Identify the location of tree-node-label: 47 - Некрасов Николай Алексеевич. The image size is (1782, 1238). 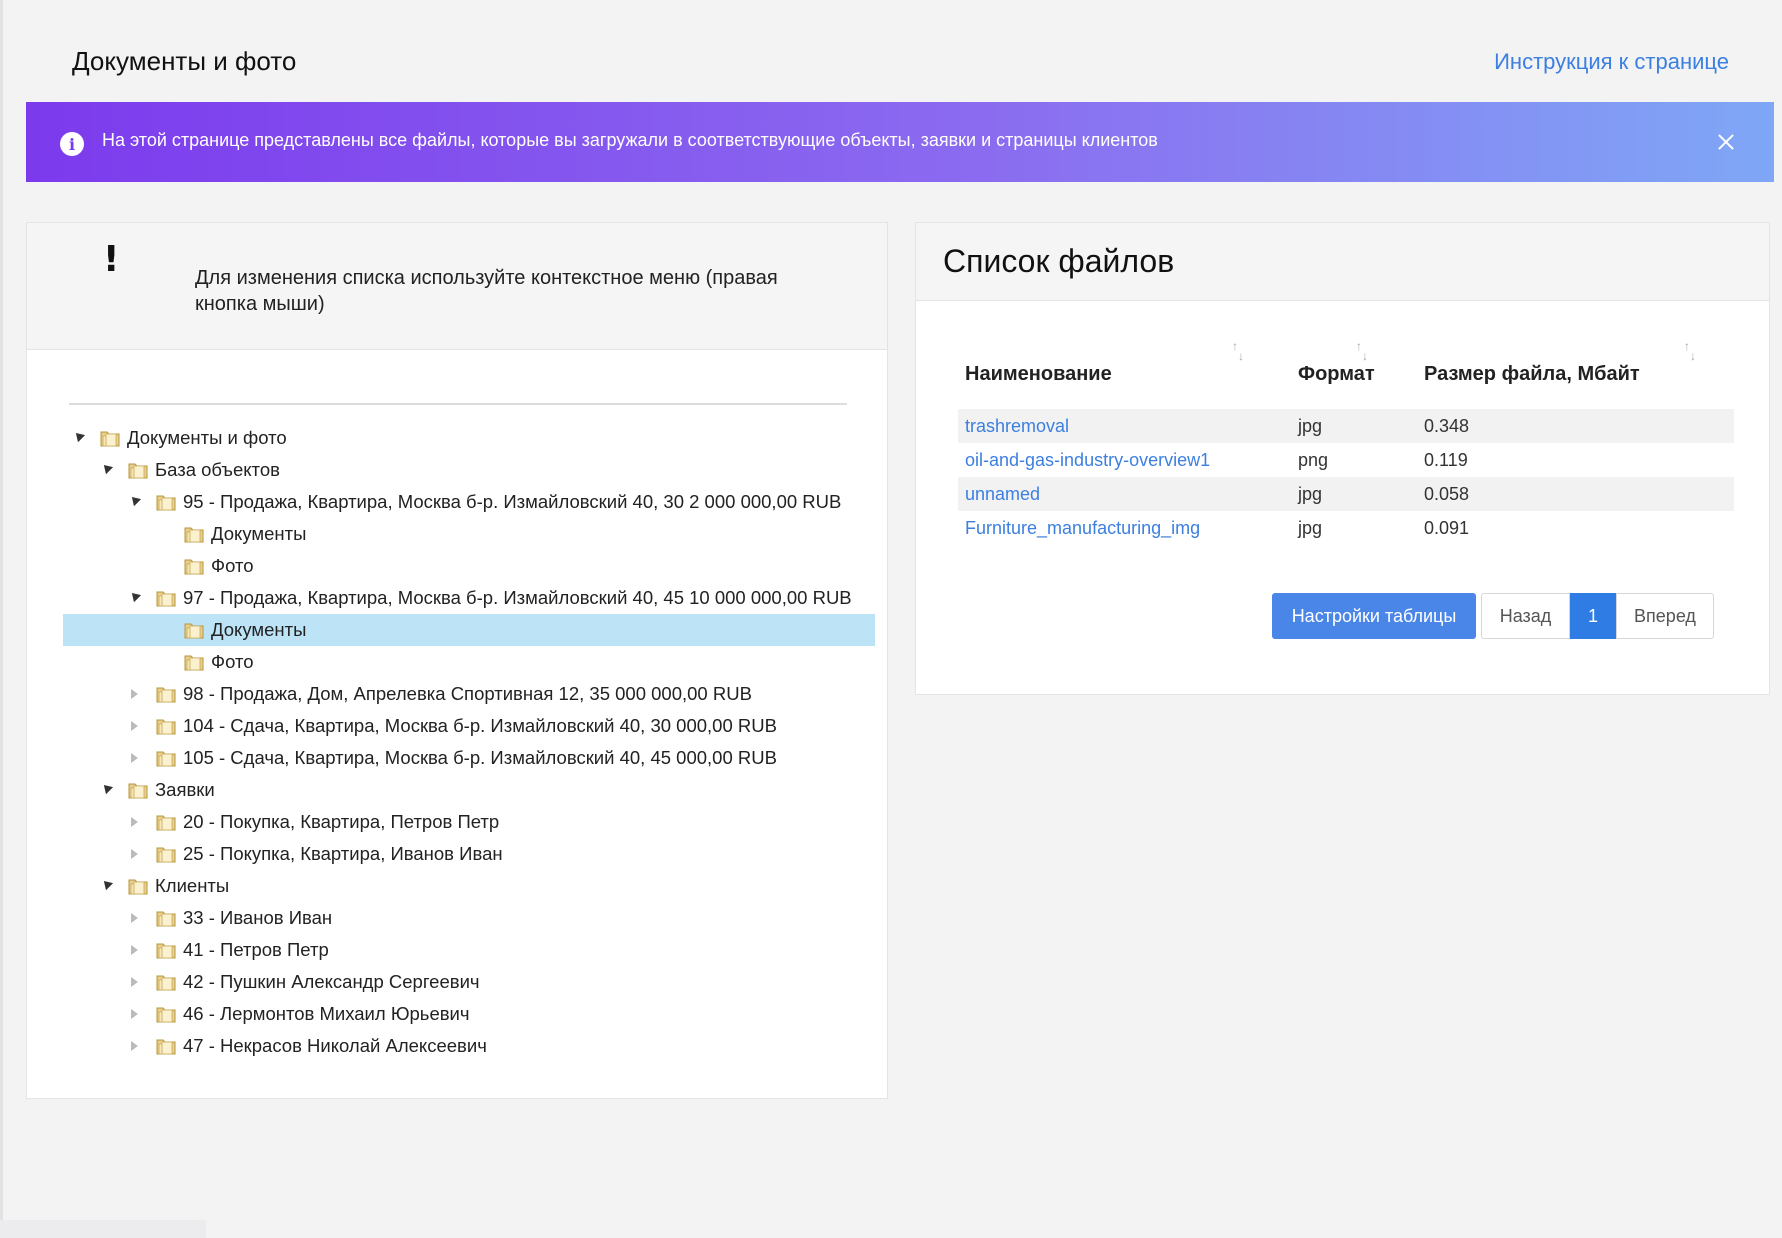
(335, 1045).